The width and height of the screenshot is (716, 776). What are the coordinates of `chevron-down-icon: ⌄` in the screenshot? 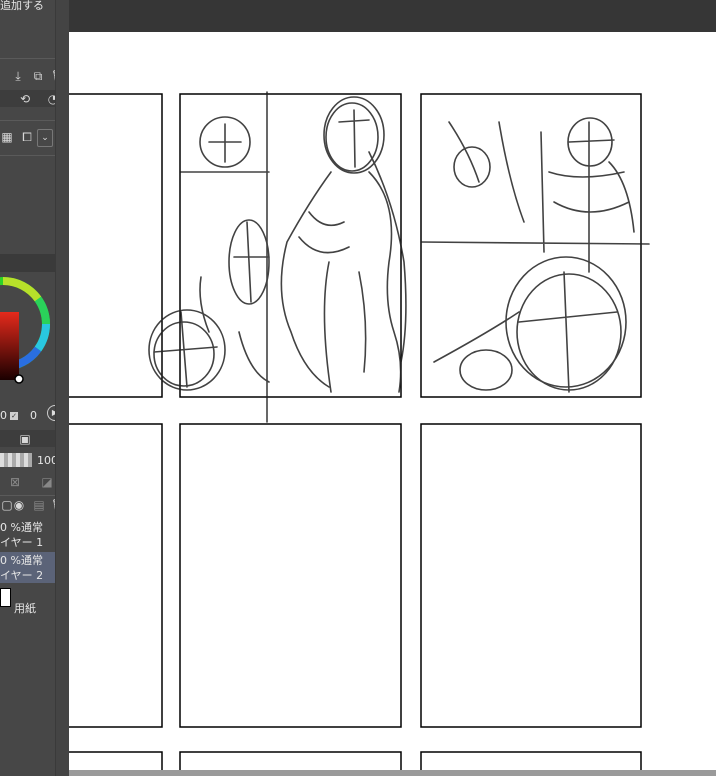 It's located at (45, 138).